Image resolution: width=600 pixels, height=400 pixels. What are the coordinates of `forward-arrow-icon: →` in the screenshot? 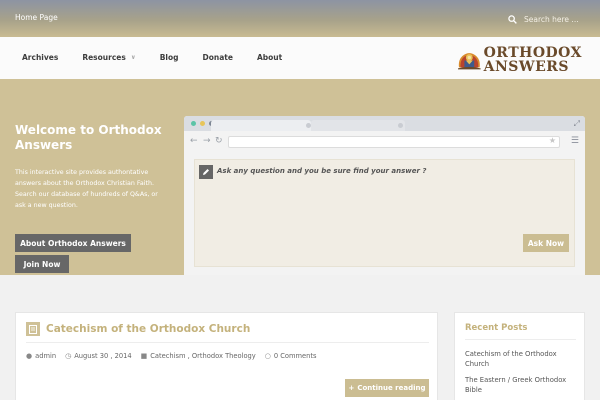 It's located at (207, 141).